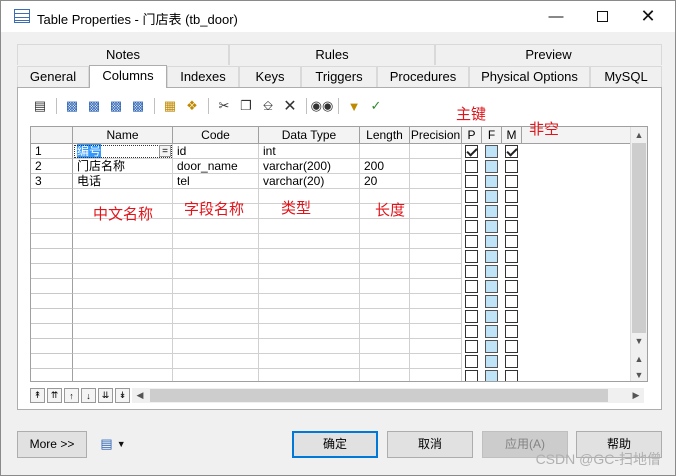  Describe the element at coordinates (71, 395) in the screenshot. I see `move-up-icon: ↑` at that location.